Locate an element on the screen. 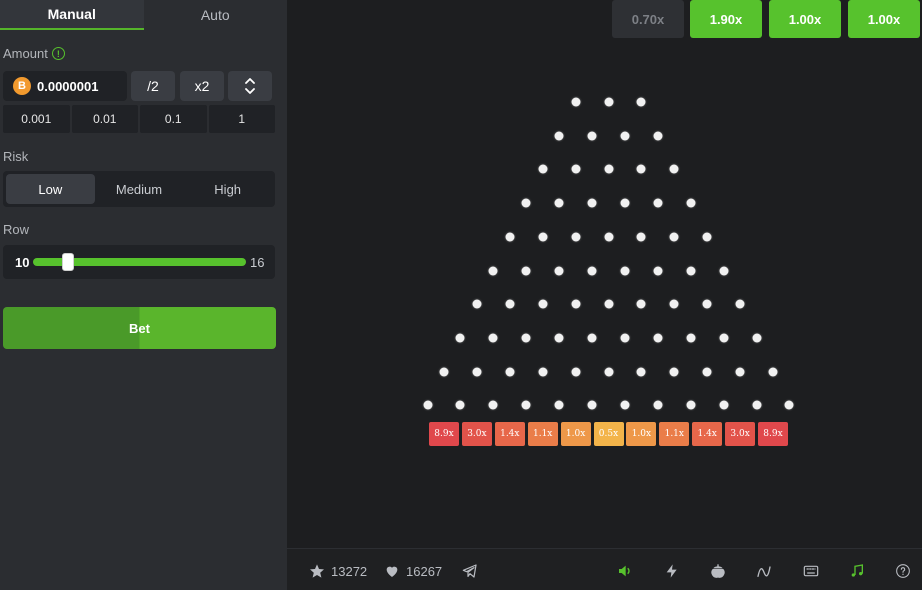 The height and width of the screenshot is (590, 922). multiplier-slot: 3.0x is located at coordinates (476, 434).